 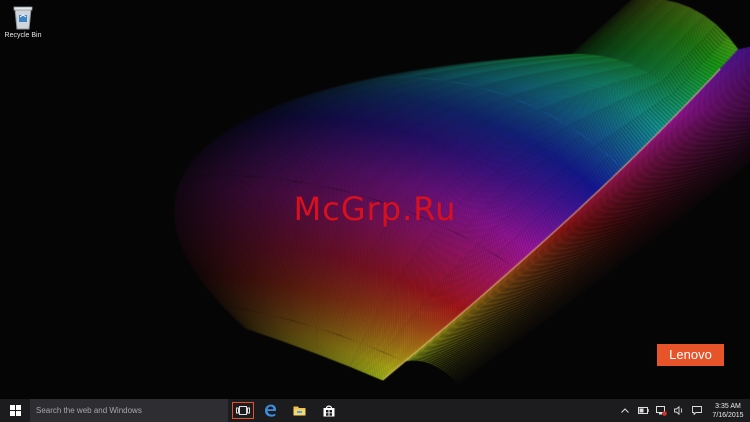 I want to click on task-view-highlight, so click(x=243, y=410).